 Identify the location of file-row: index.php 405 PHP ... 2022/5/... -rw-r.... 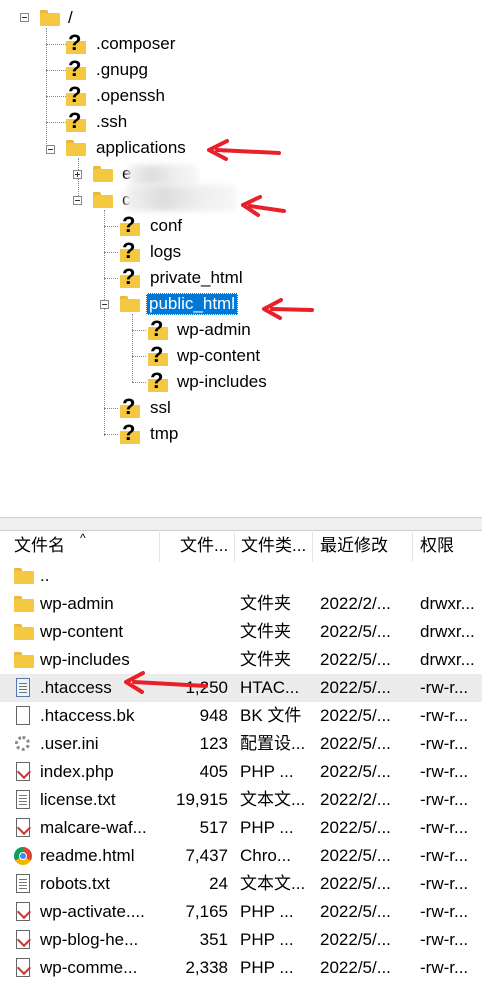
(241, 772).